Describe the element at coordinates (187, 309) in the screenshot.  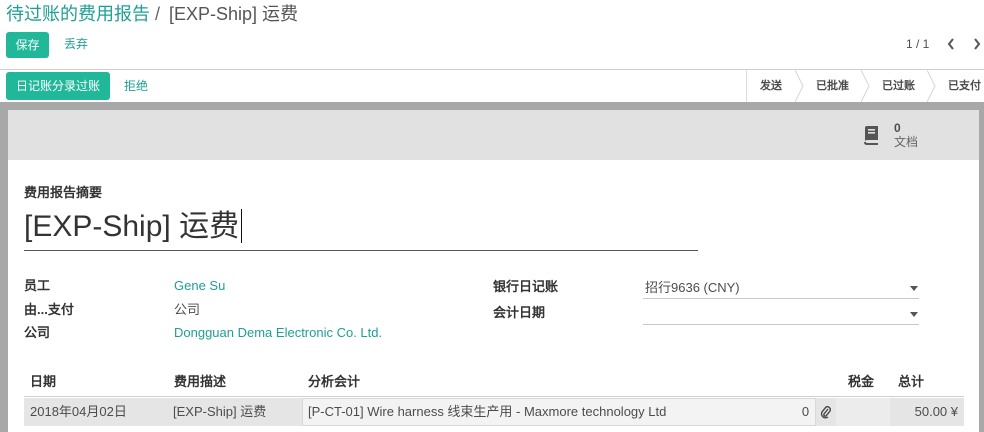
I see `paid-by-value: 公司` at that location.